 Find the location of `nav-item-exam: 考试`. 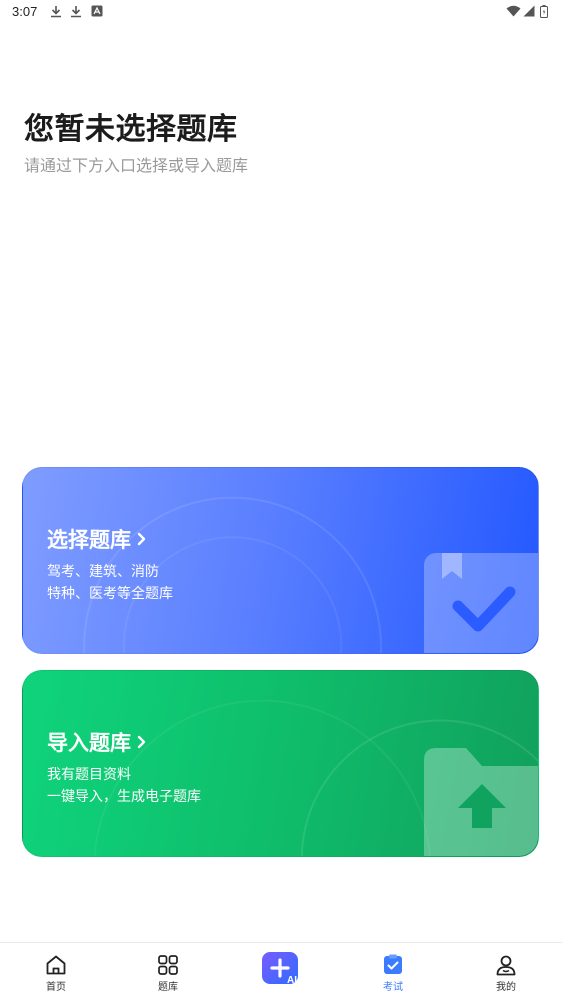

nav-item-exam: 考试 is located at coordinates (393, 972).